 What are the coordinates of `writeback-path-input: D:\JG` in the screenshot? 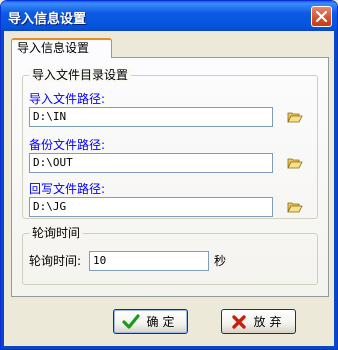 It's located at (151, 207).